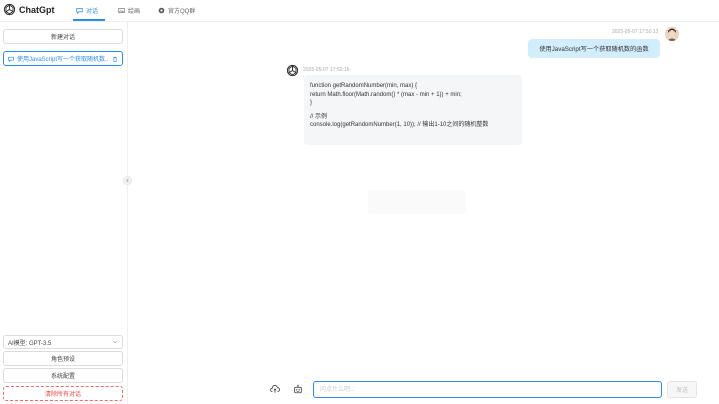 The height and width of the screenshot is (404, 719). I want to click on model-select: AI模型: GPT-3.5, so click(63, 342).